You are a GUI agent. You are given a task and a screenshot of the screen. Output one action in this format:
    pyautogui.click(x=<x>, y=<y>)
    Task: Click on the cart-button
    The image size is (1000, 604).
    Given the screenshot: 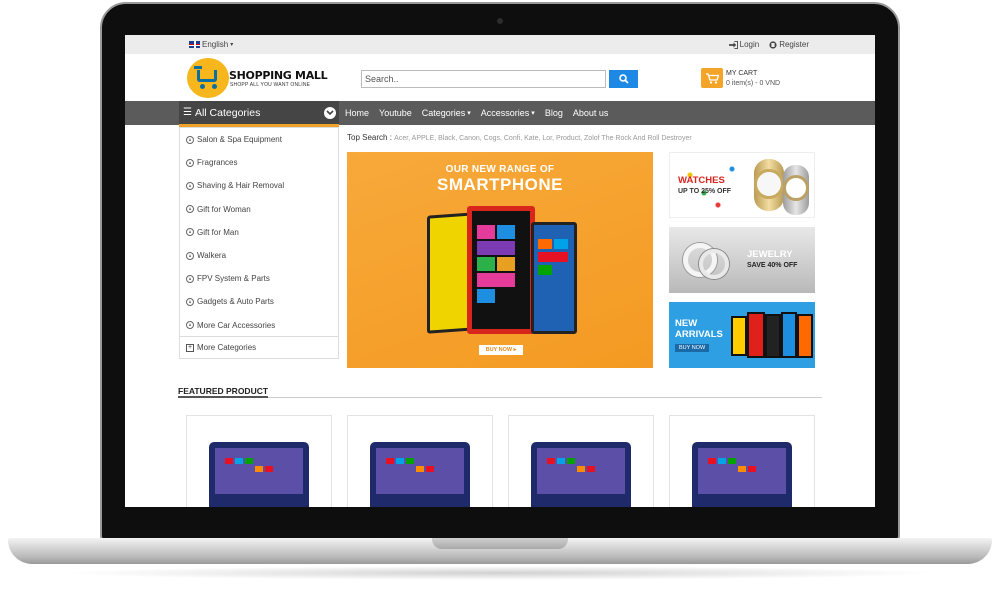 What is the action you would take?
    pyautogui.click(x=712, y=78)
    